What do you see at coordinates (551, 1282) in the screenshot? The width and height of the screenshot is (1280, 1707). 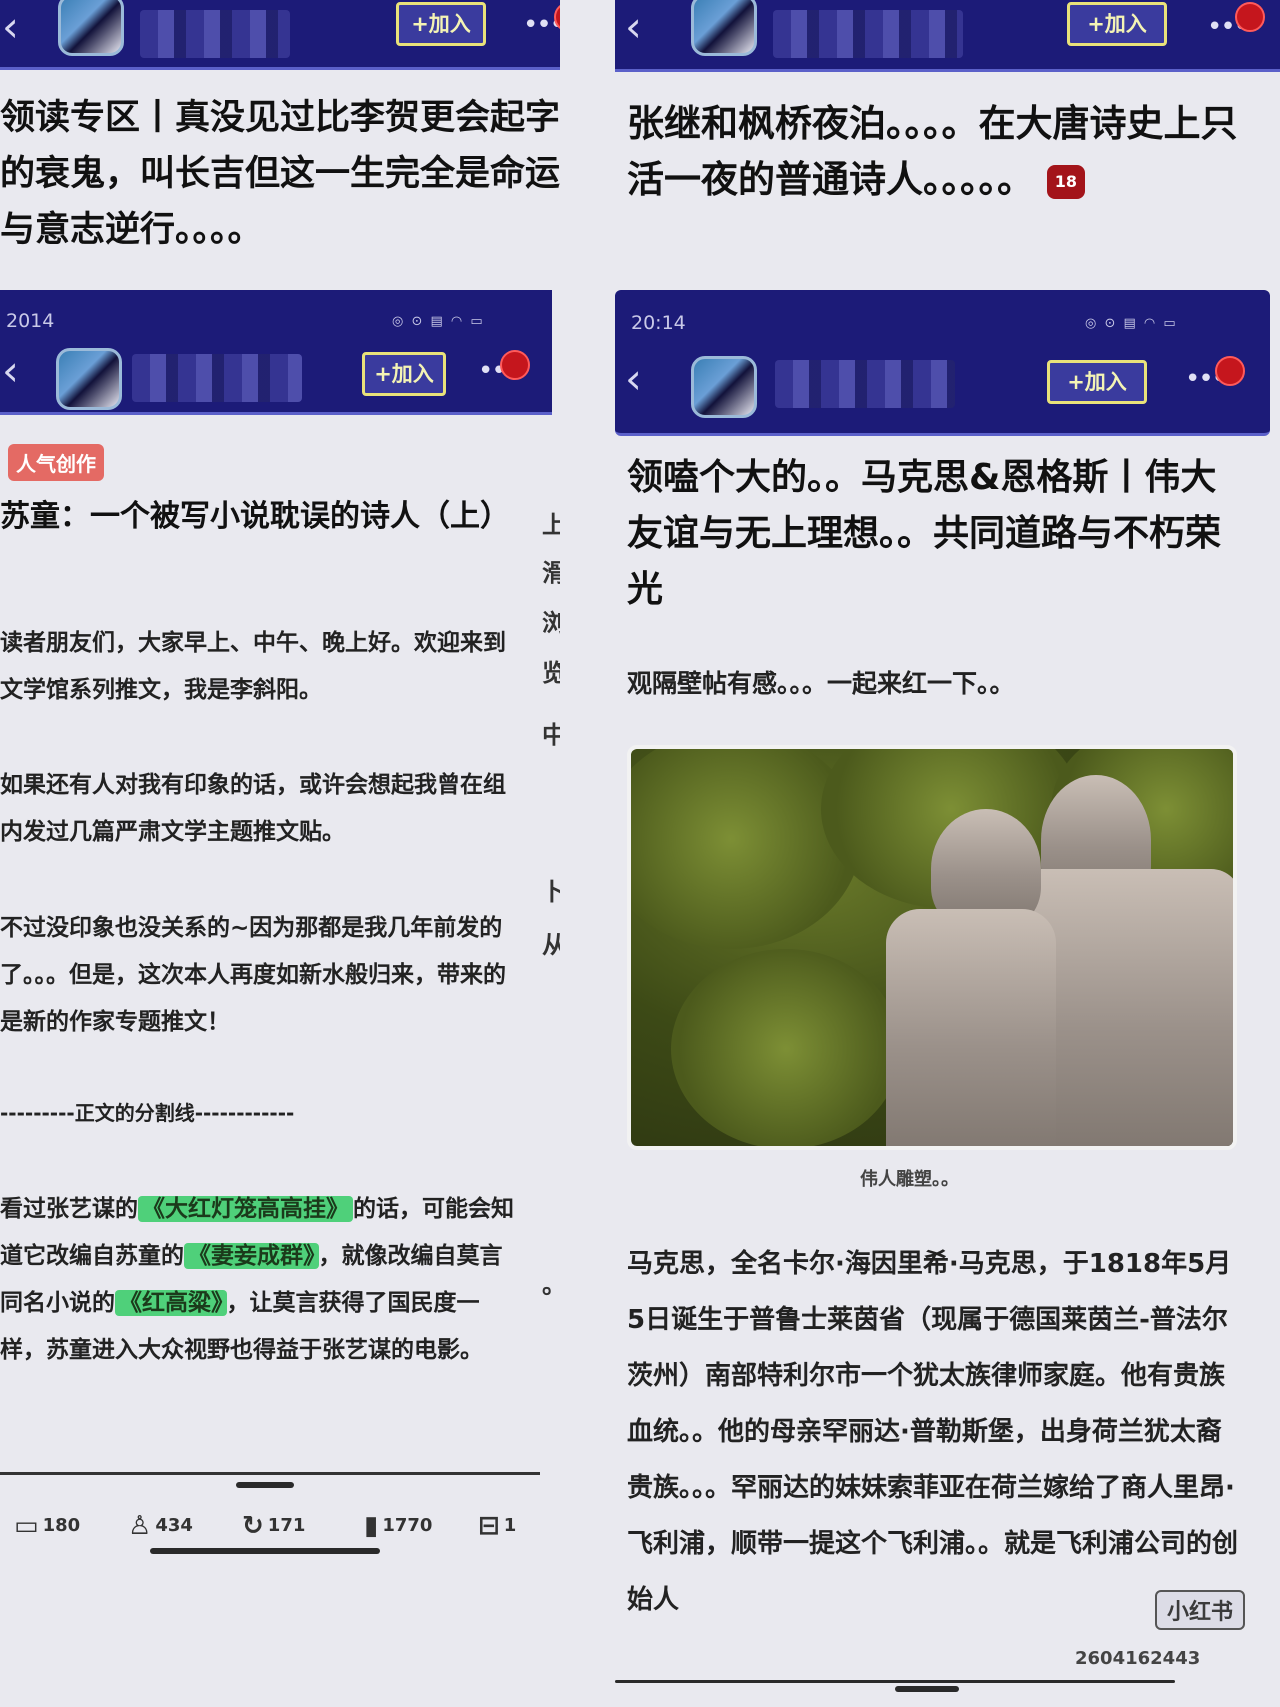 I see `side-hint-char: 。` at bounding box center [551, 1282].